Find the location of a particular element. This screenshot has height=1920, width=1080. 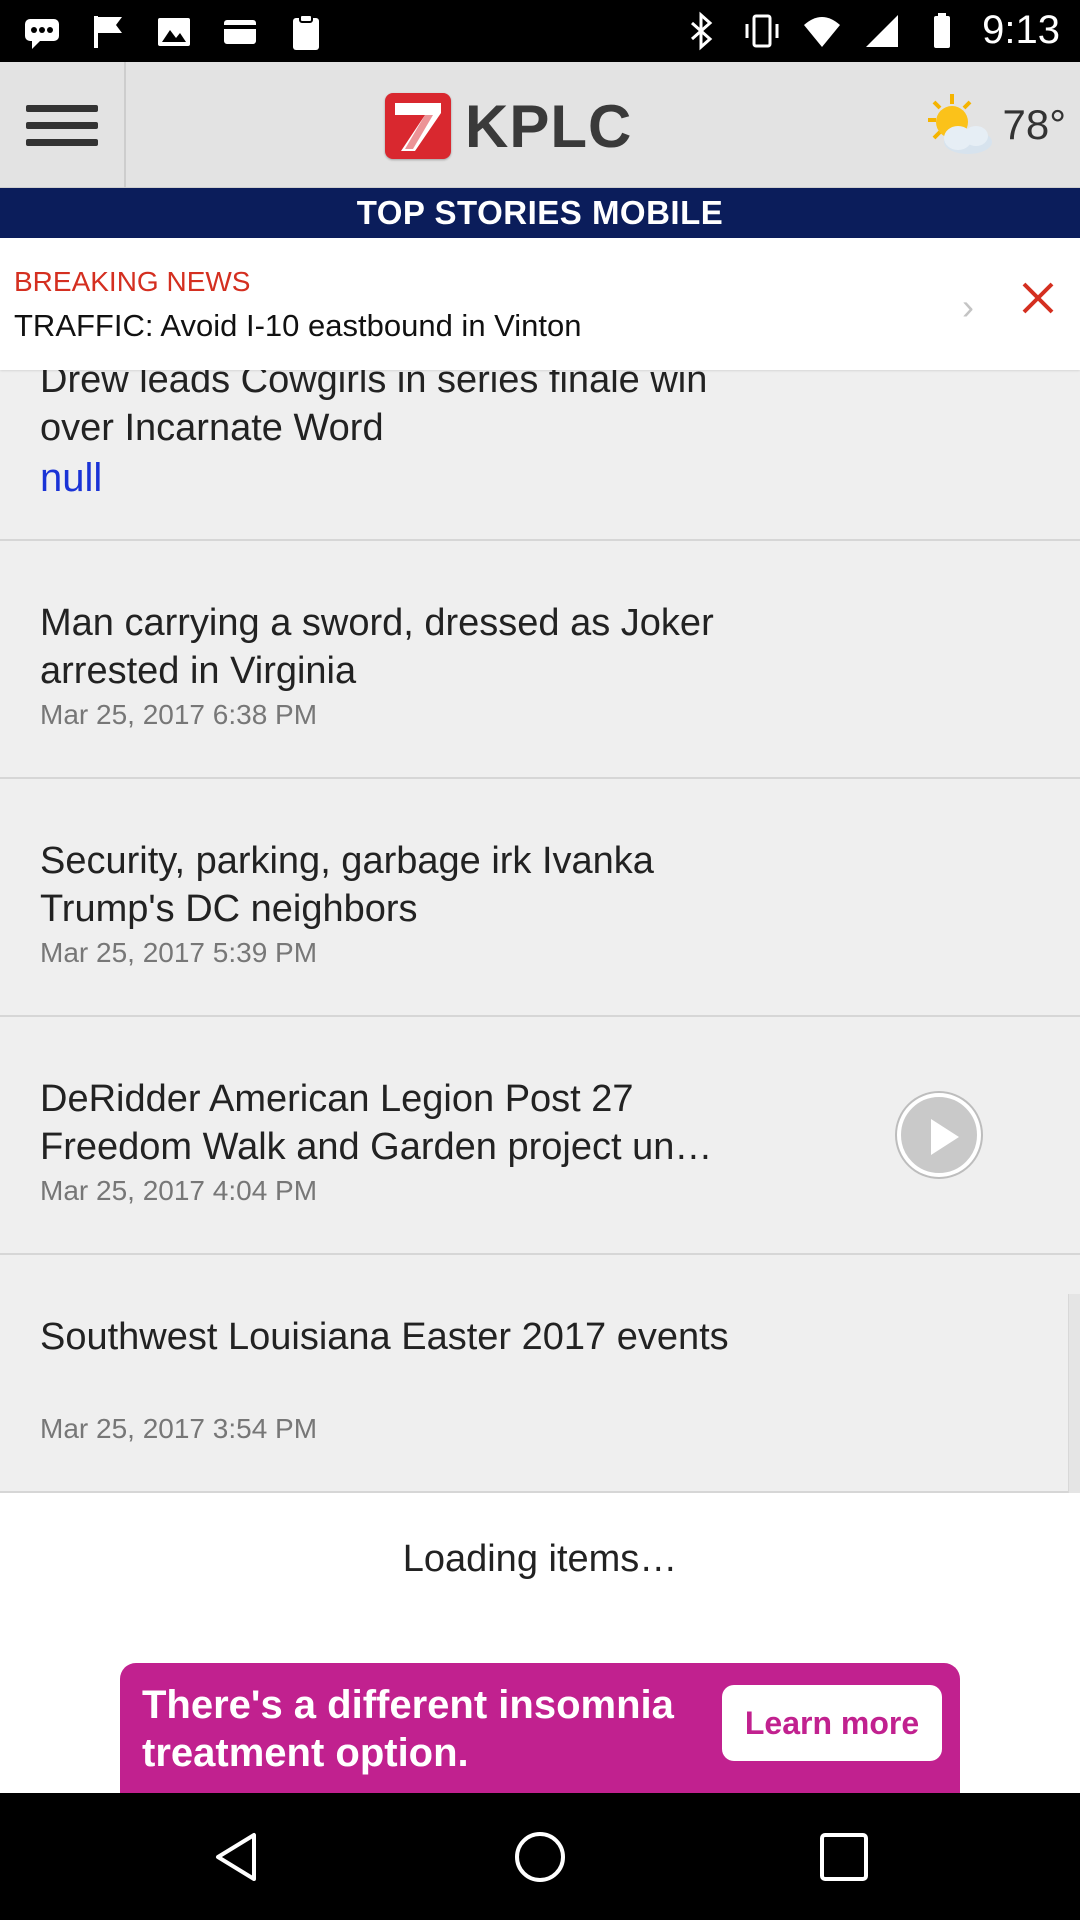

app-header: KPLC 78° is located at coordinates (540, 125).